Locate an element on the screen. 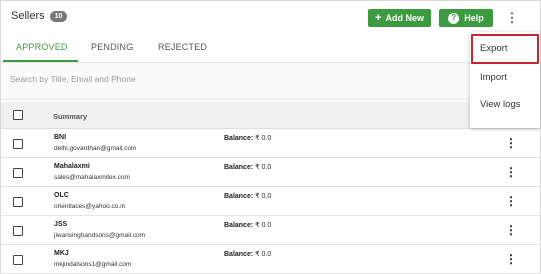 This screenshot has width=541, height=274. seller-email: orientlaces@yahoo.co.in is located at coordinates (90, 206).